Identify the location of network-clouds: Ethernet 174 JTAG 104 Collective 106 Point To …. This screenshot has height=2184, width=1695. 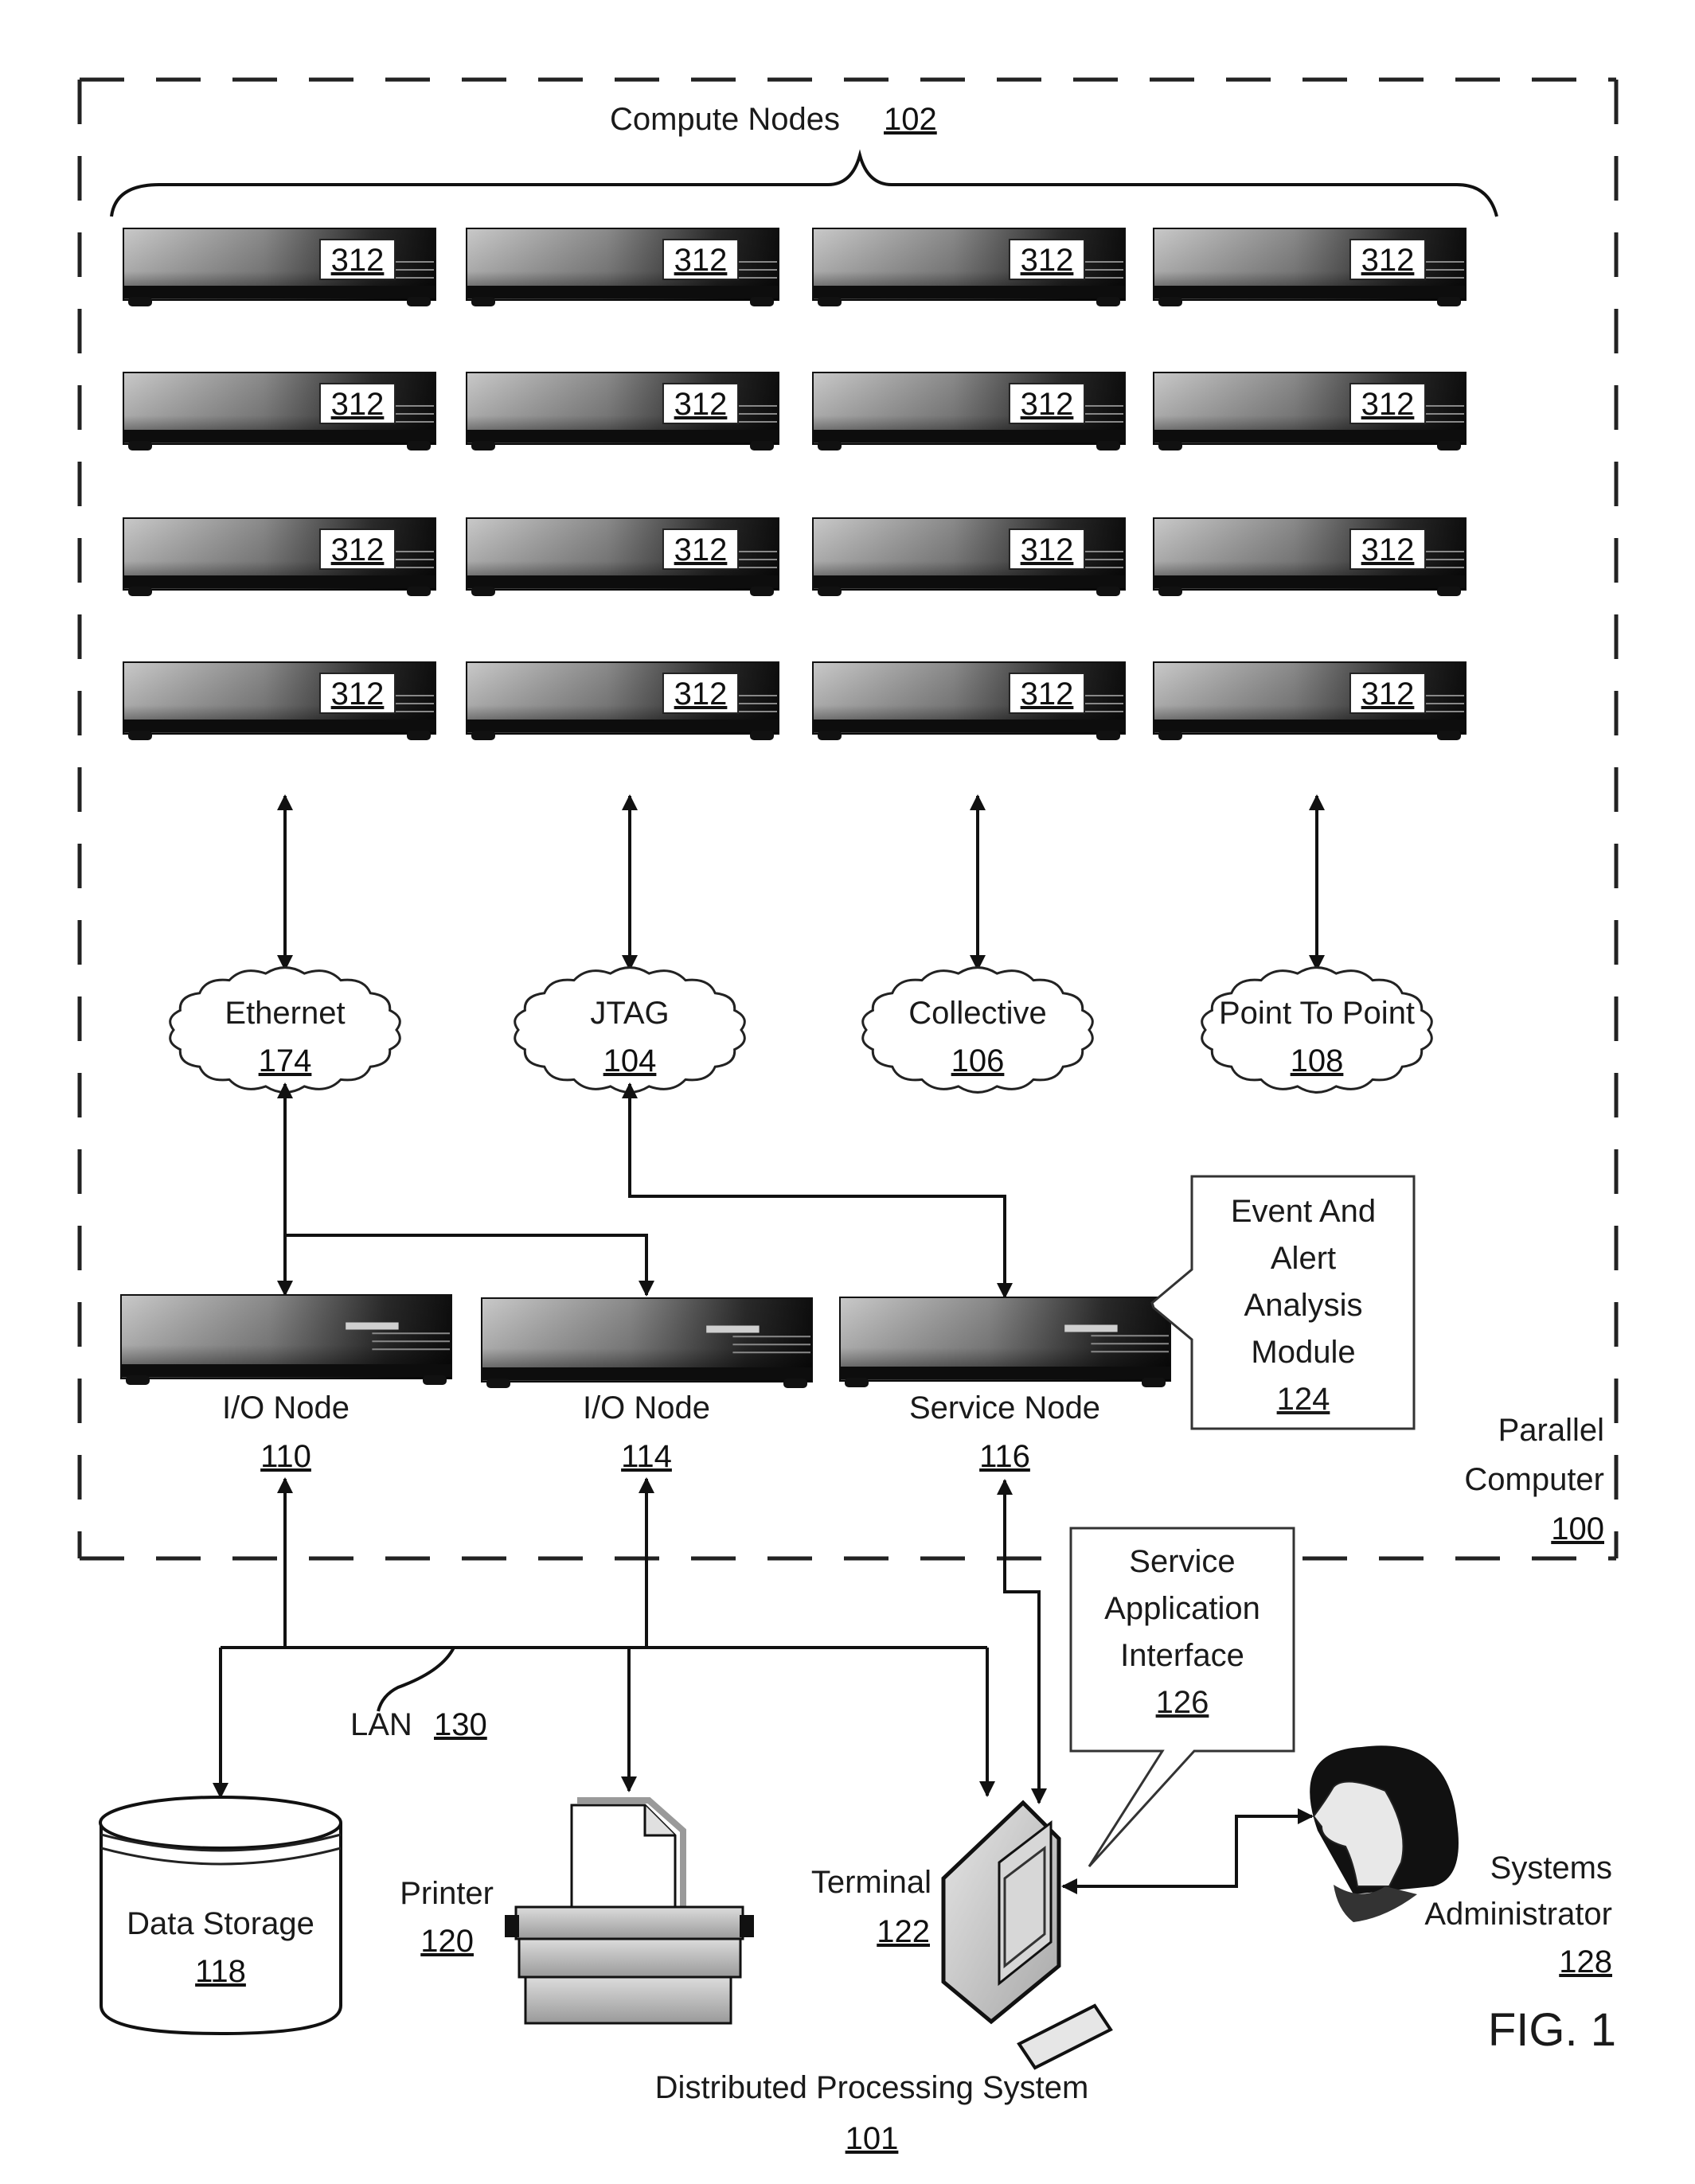
(801, 1030).